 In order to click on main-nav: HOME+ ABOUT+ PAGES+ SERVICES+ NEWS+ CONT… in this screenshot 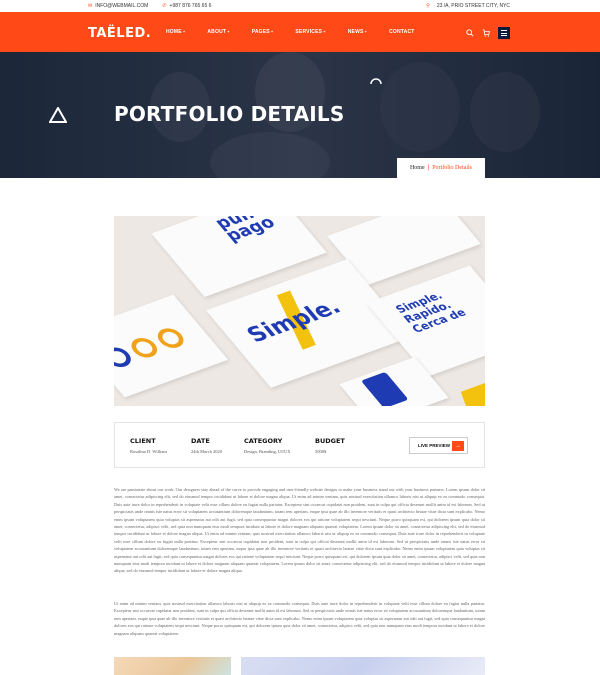, I will do `click(301, 32)`.